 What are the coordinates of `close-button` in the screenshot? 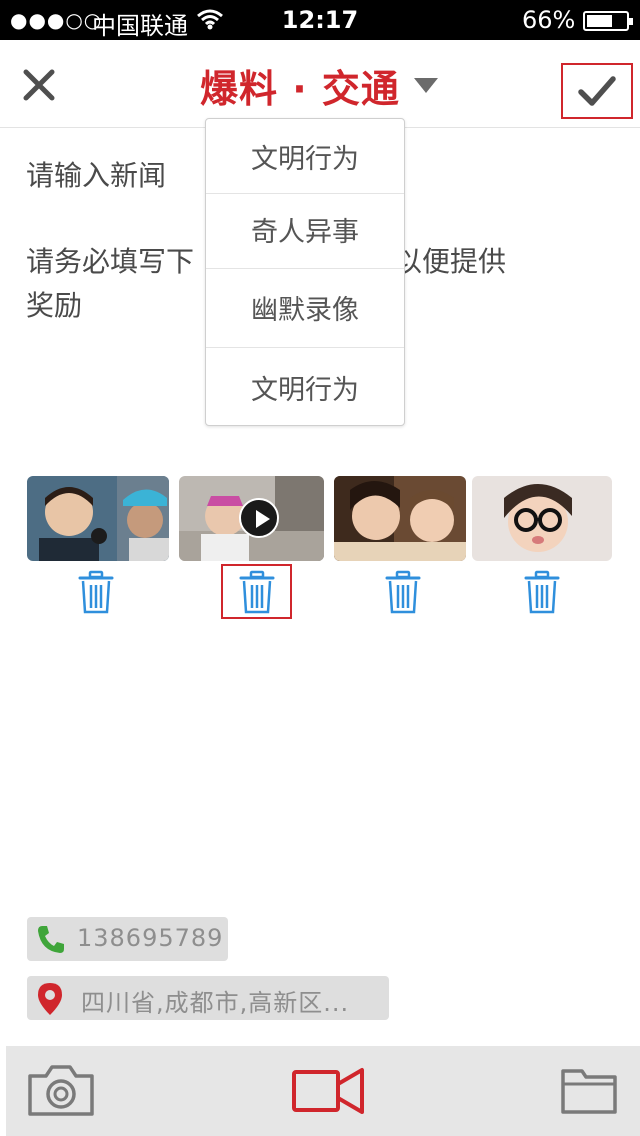 It's located at (39, 85).